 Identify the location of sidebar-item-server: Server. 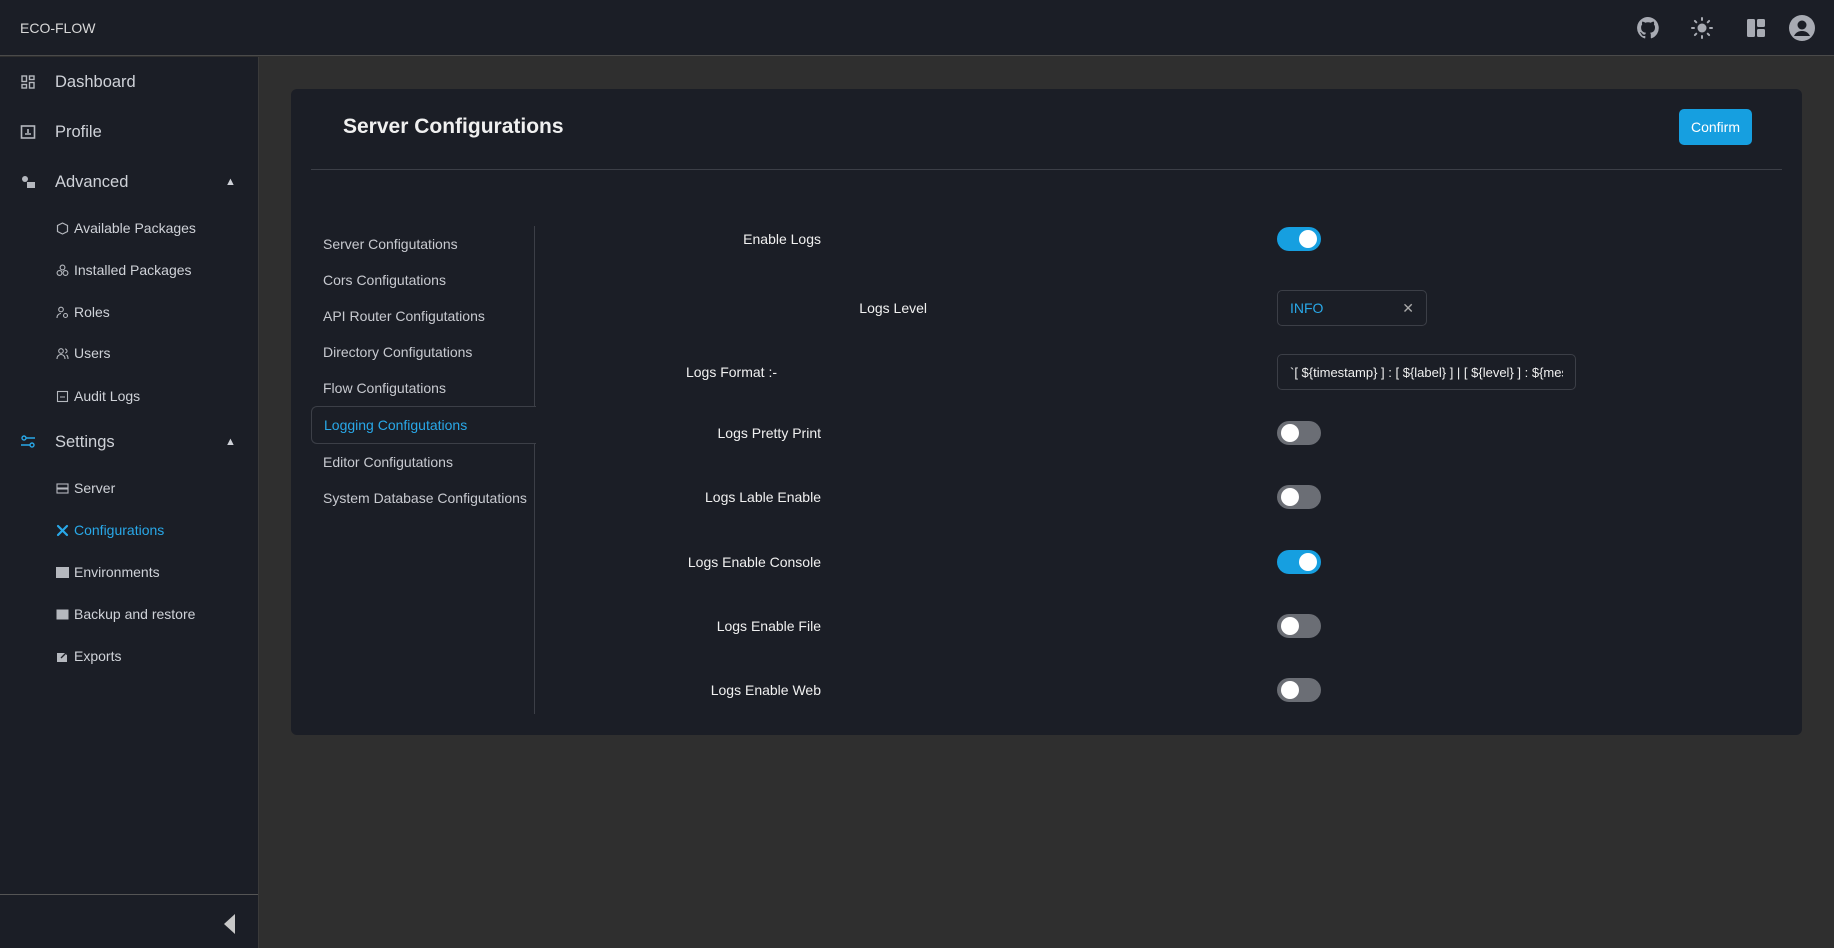
(129, 488).